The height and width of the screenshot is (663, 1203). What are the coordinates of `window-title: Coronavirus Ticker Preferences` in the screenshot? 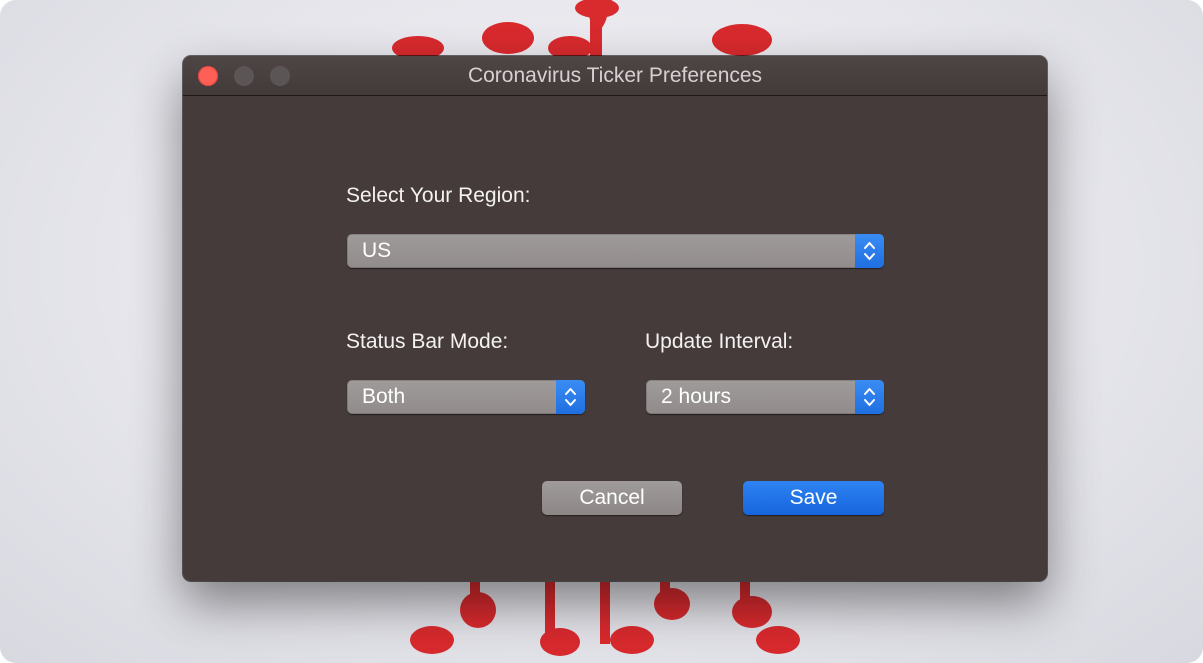 It's located at (615, 75).